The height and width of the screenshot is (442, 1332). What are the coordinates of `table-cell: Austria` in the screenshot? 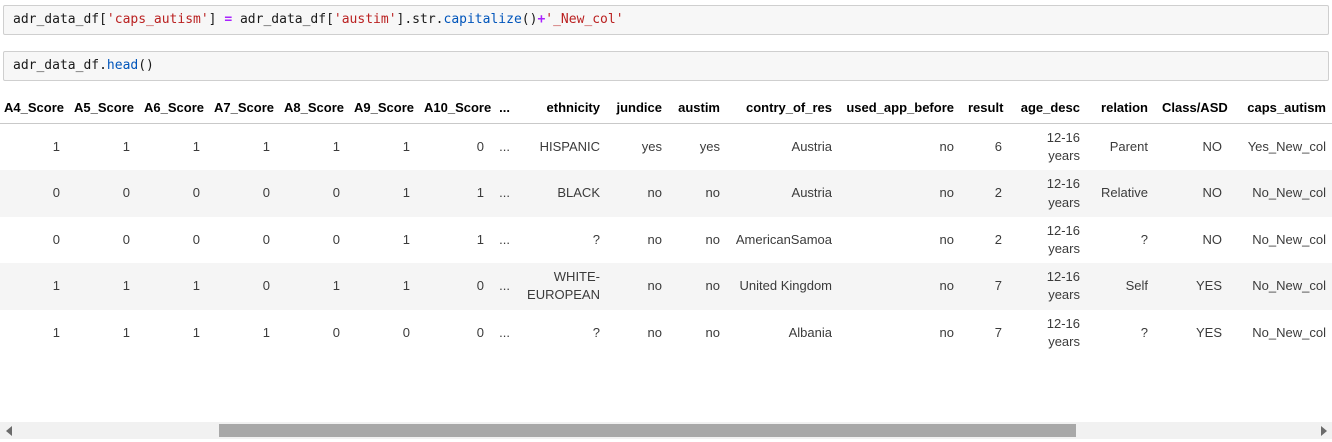 It's located at (811, 193).